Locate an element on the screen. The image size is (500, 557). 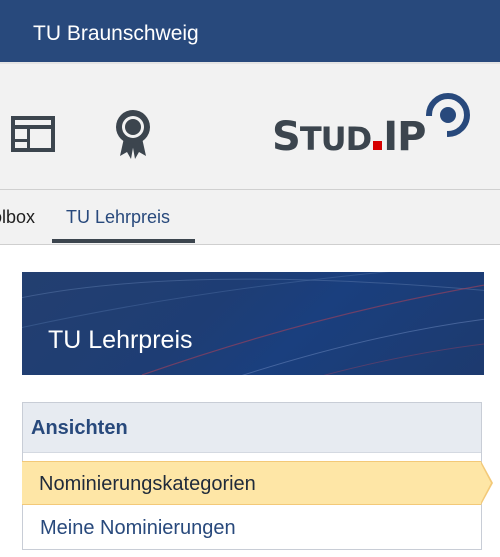
sidebar-item-label: Meine Nominierungen is located at coordinates (138, 528).